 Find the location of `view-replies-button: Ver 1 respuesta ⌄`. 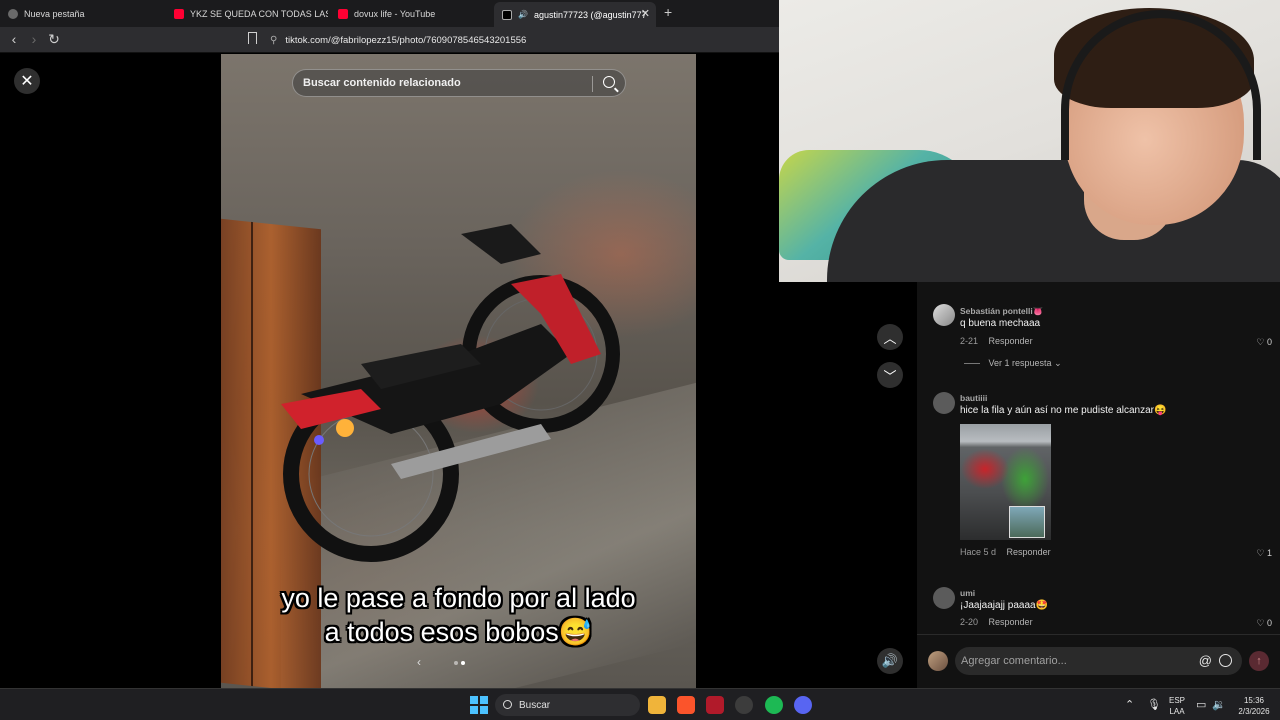

view-replies-button: Ver 1 respuesta ⌄ is located at coordinates (1013, 363).